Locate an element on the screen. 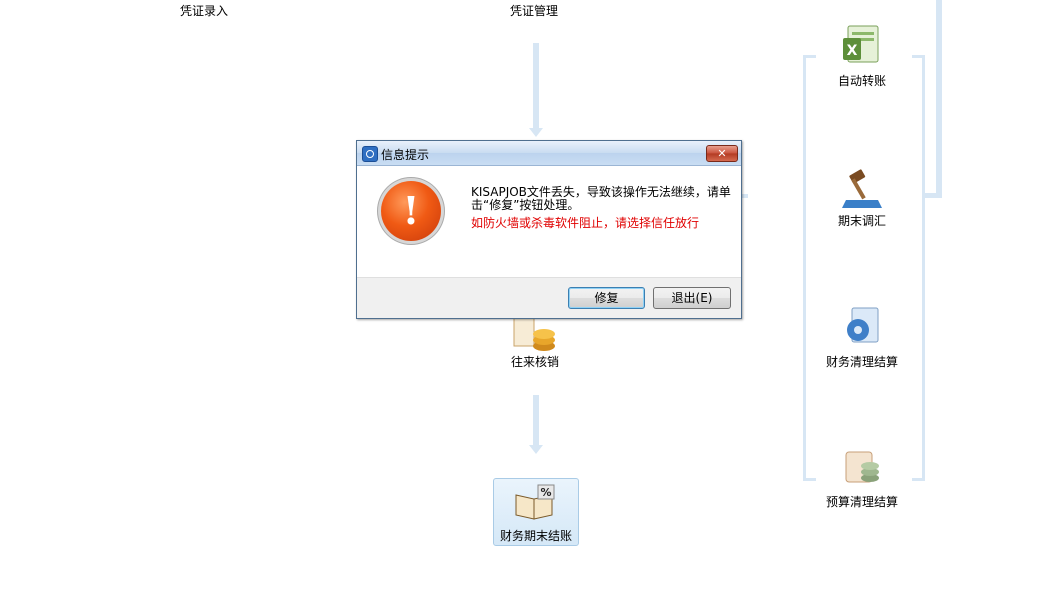  svg-text: X is located at coordinates (852, 51).